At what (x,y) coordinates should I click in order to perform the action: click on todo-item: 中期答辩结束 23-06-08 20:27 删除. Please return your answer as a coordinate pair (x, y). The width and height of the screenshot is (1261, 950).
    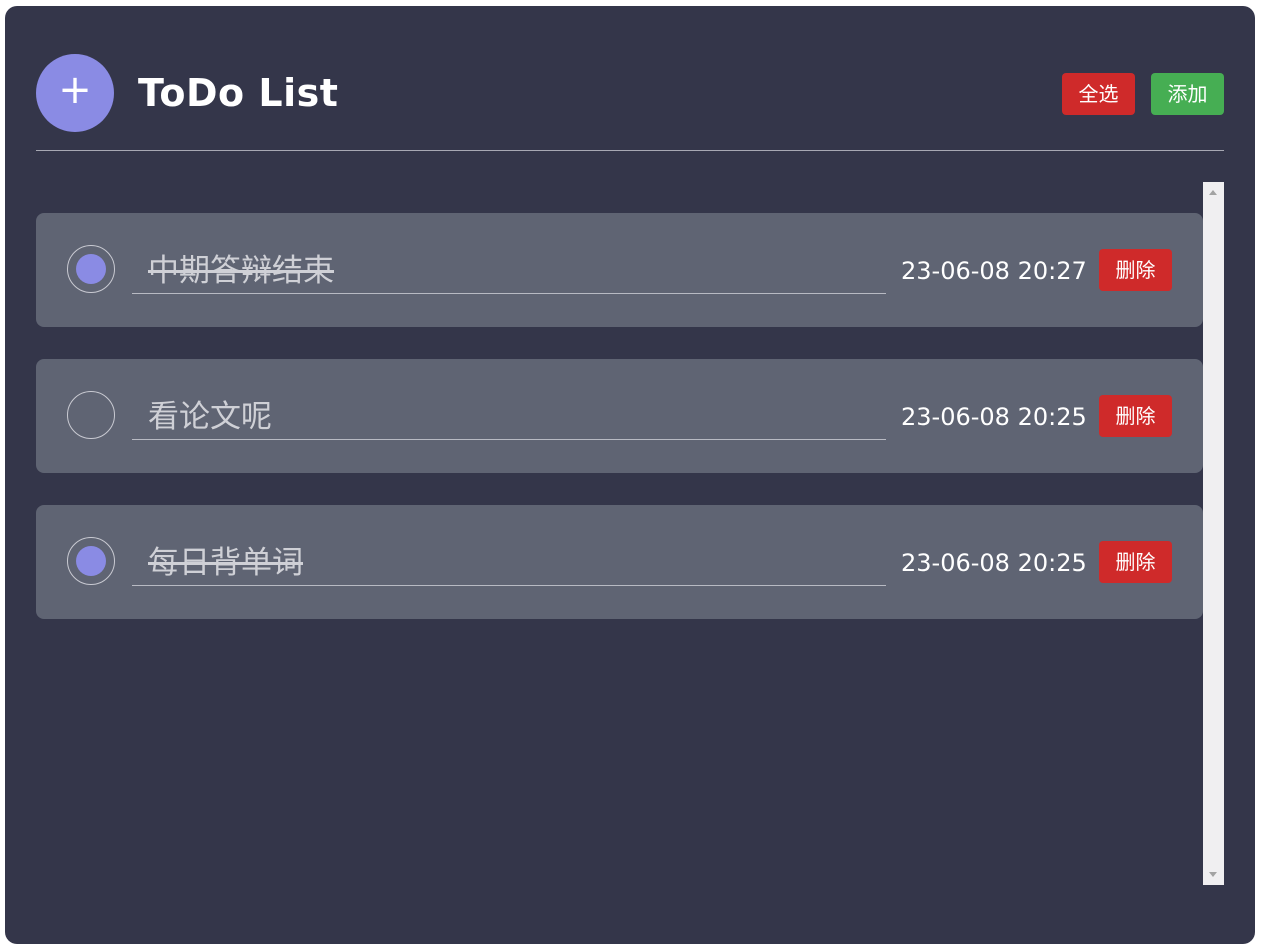
    Looking at the image, I should click on (619, 270).